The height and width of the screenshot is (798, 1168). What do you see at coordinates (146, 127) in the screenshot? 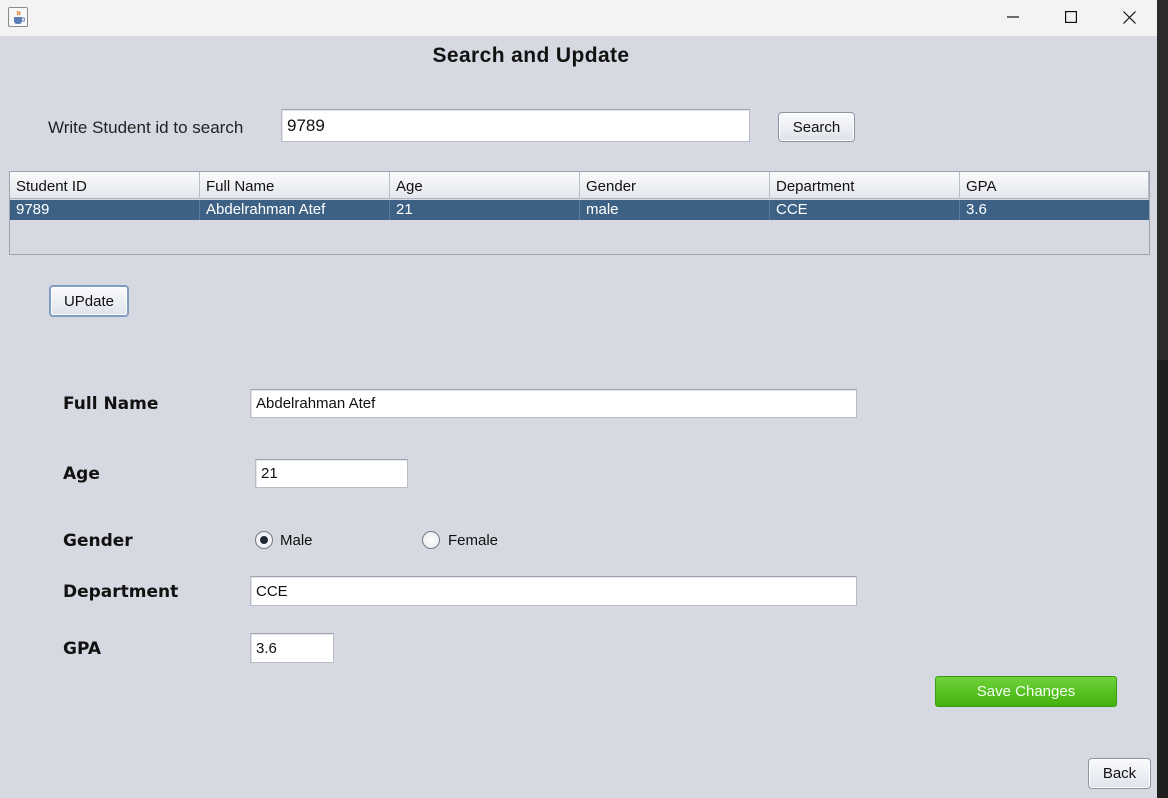
I see `search-label: Write Student id to search` at bounding box center [146, 127].